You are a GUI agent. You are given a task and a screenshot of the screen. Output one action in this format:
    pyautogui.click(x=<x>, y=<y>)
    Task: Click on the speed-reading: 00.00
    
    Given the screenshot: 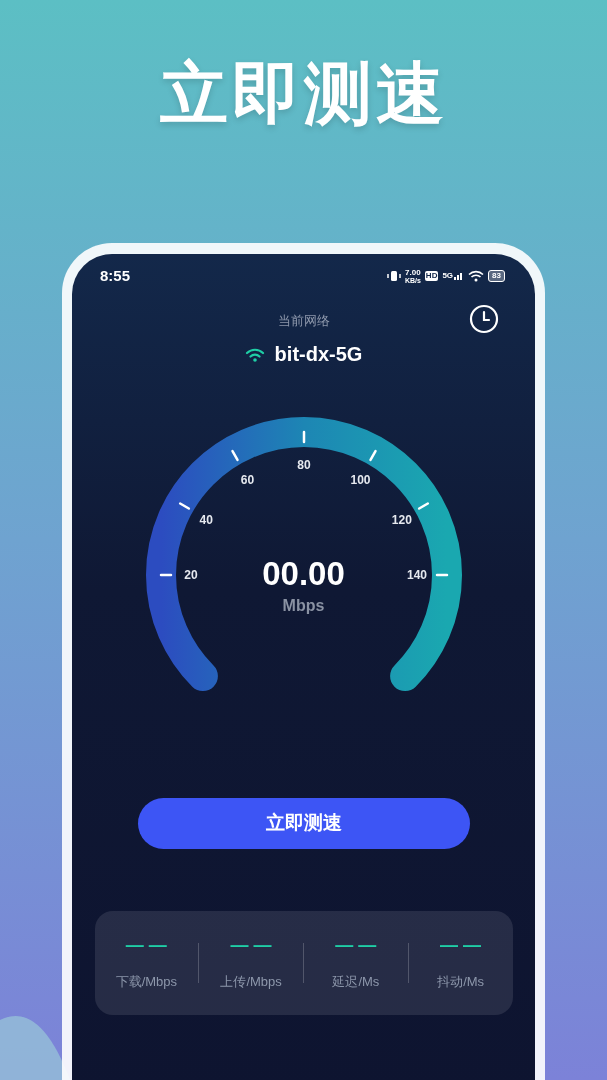 What is the action you would take?
    pyautogui.click(x=303, y=574)
    